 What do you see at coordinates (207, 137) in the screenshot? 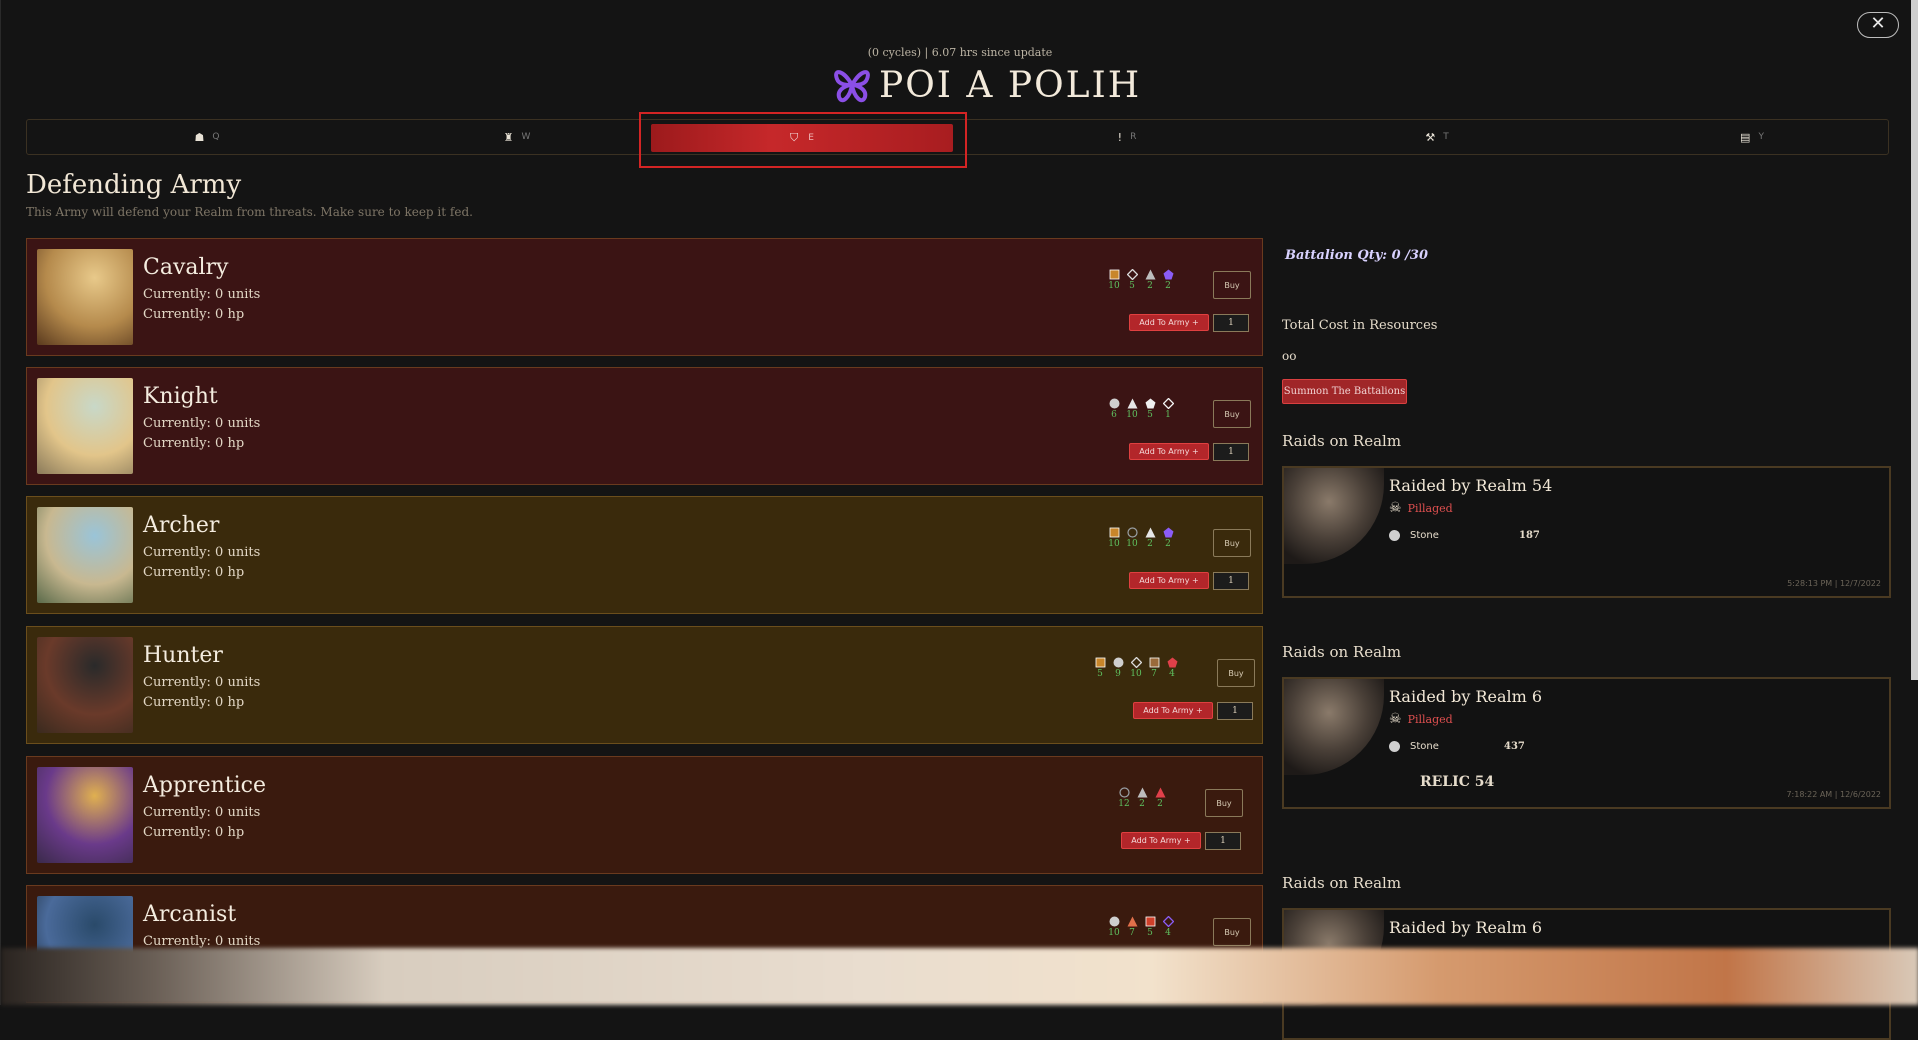
I see `tab-home: ☗ Q` at bounding box center [207, 137].